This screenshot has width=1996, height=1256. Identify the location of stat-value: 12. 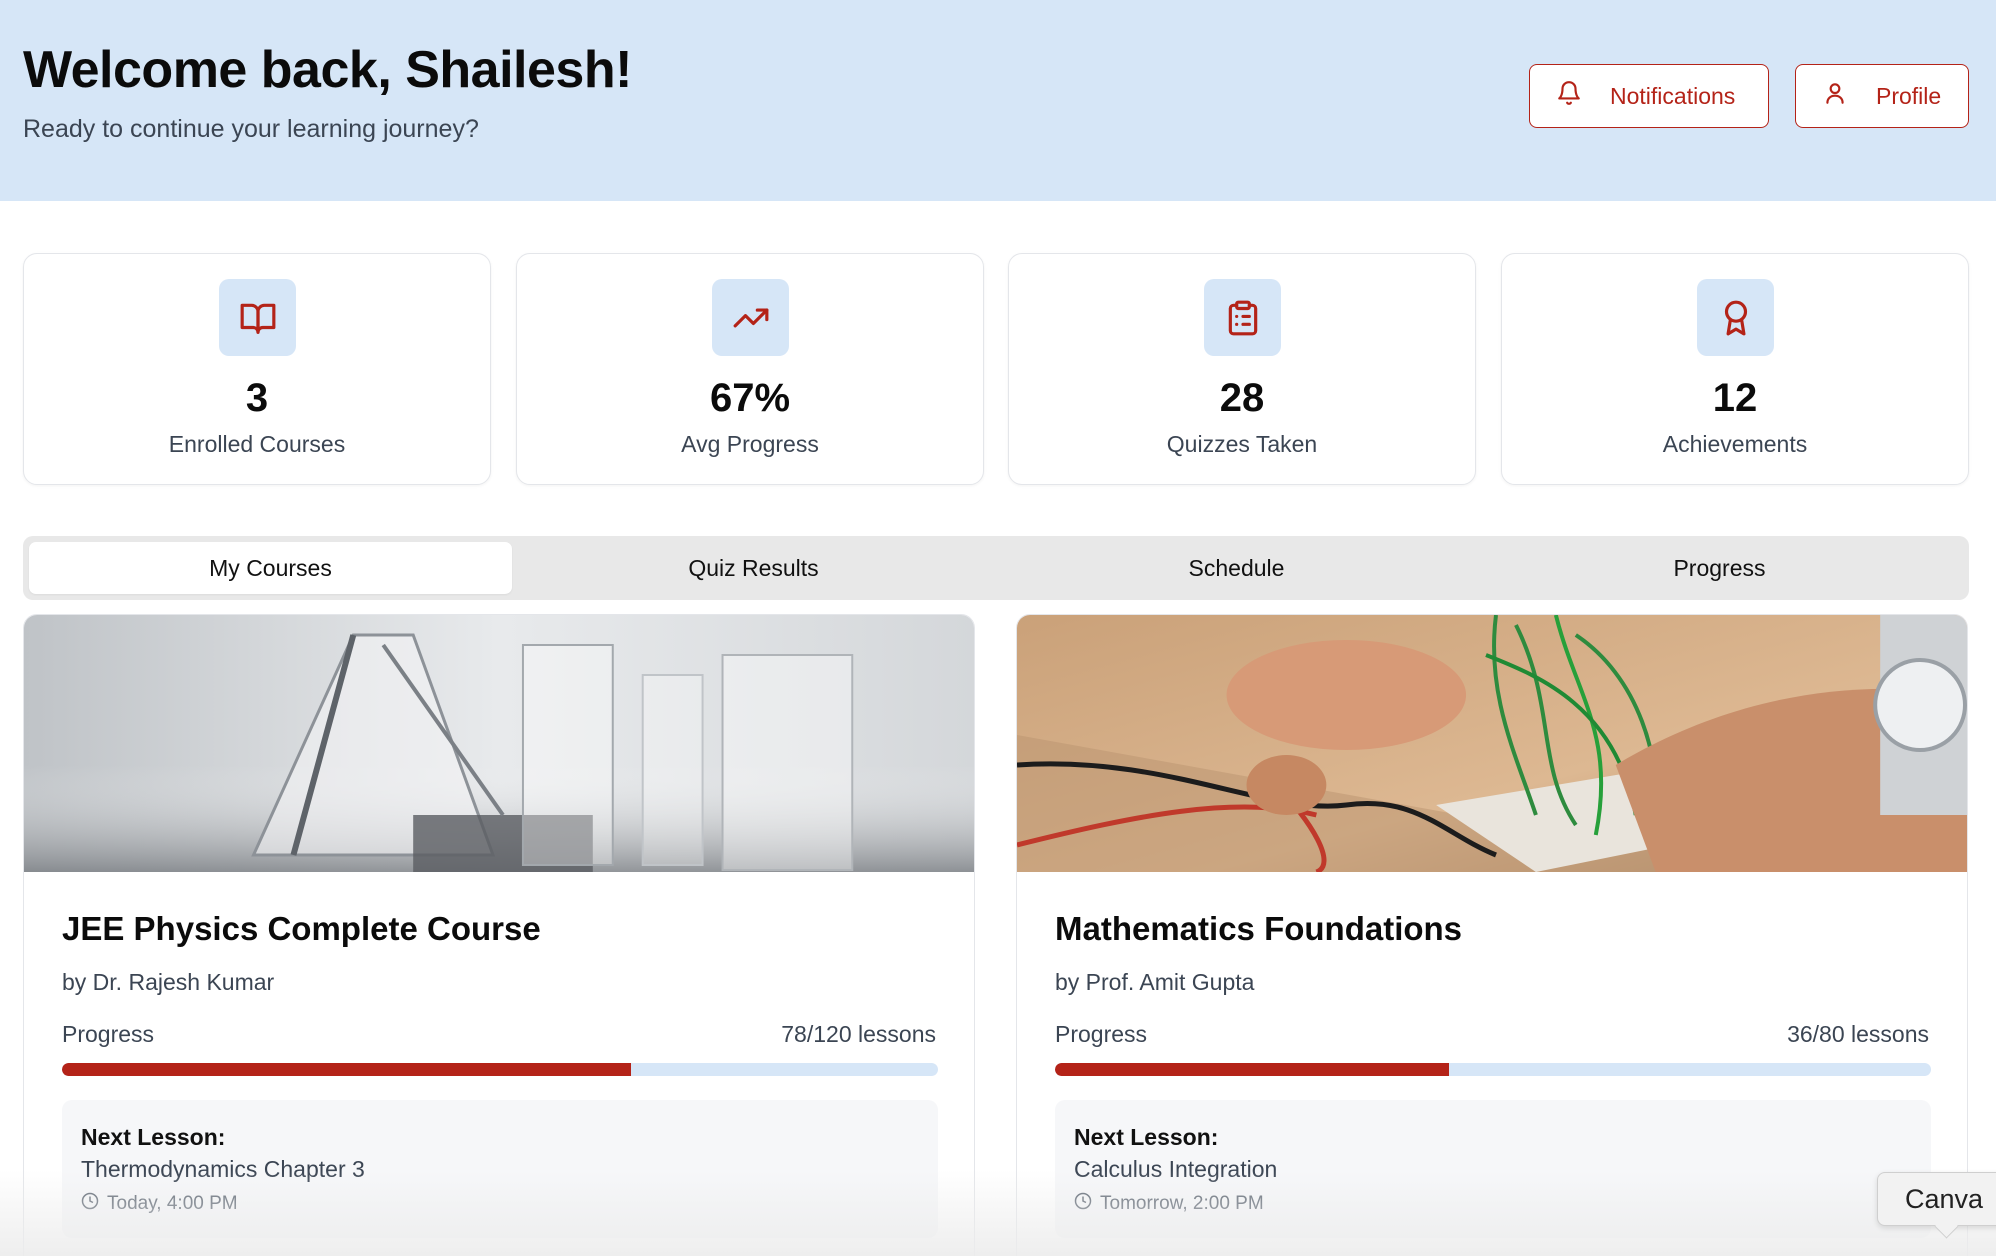
(1735, 398).